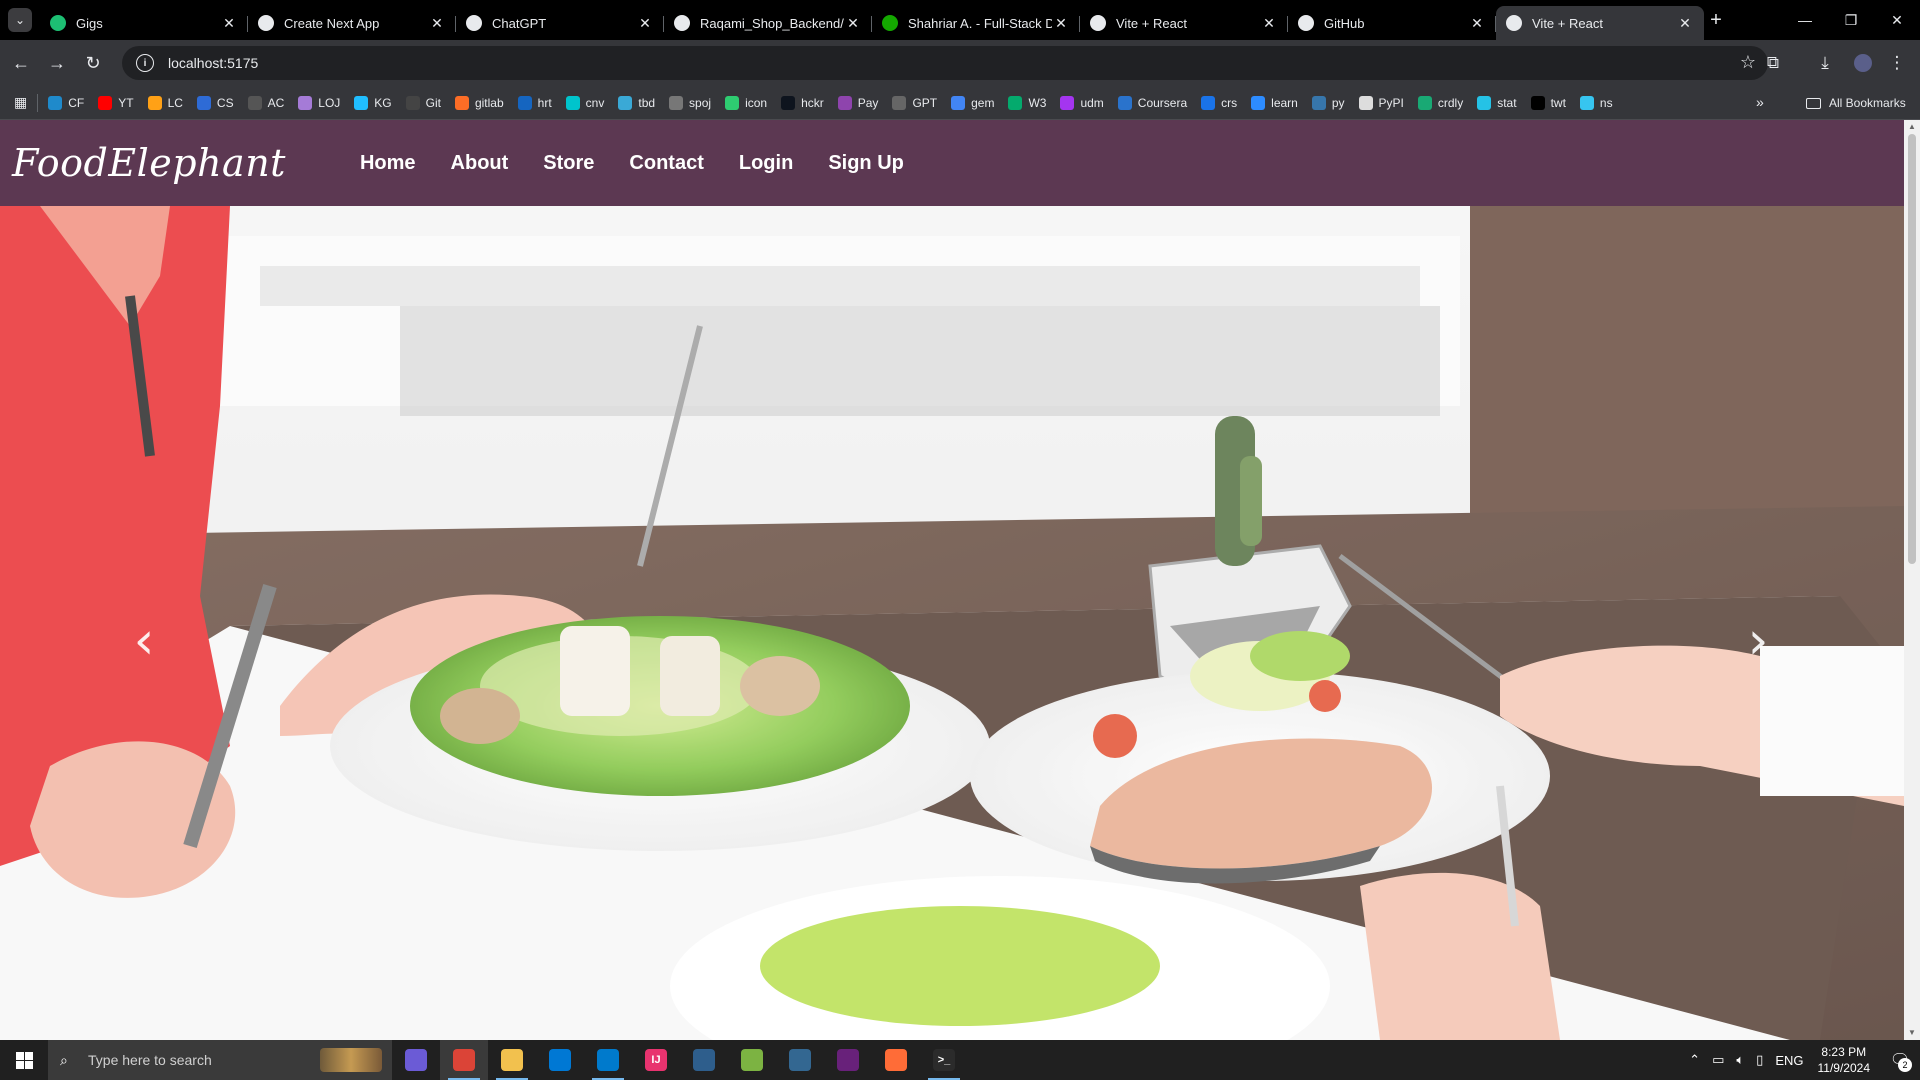 This screenshot has height=1080, width=1920. What do you see at coordinates (1912, 580) in the screenshot?
I see `page-scrollbar: ▲ ▼` at bounding box center [1912, 580].